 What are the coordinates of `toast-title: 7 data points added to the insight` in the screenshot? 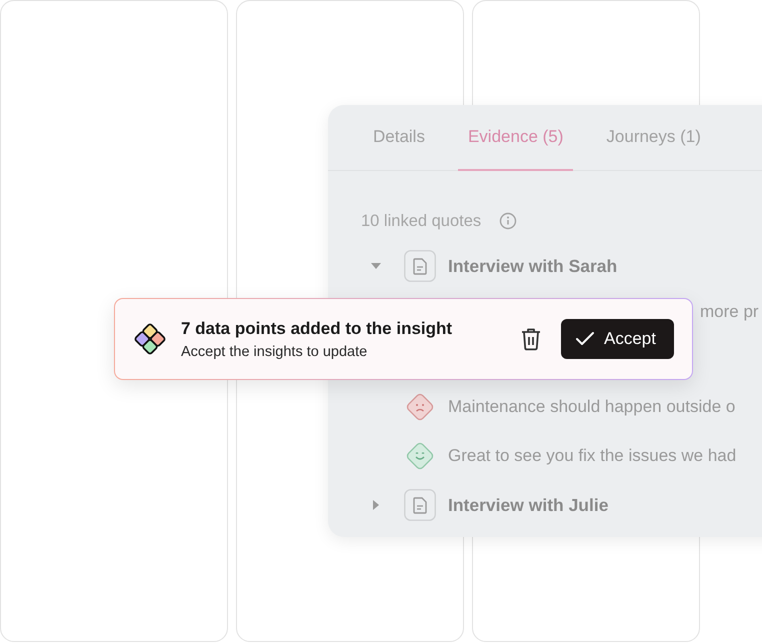 It's located at (317, 328).